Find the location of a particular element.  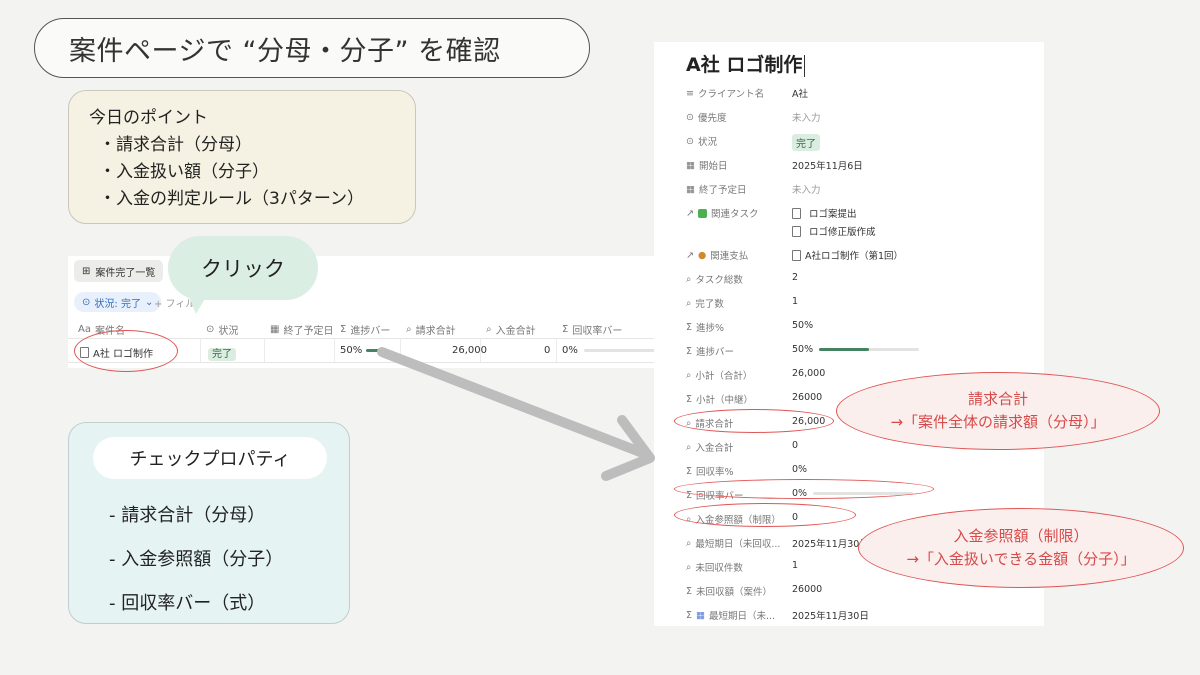

highlight-payment-reference is located at coordinates (765, 515).